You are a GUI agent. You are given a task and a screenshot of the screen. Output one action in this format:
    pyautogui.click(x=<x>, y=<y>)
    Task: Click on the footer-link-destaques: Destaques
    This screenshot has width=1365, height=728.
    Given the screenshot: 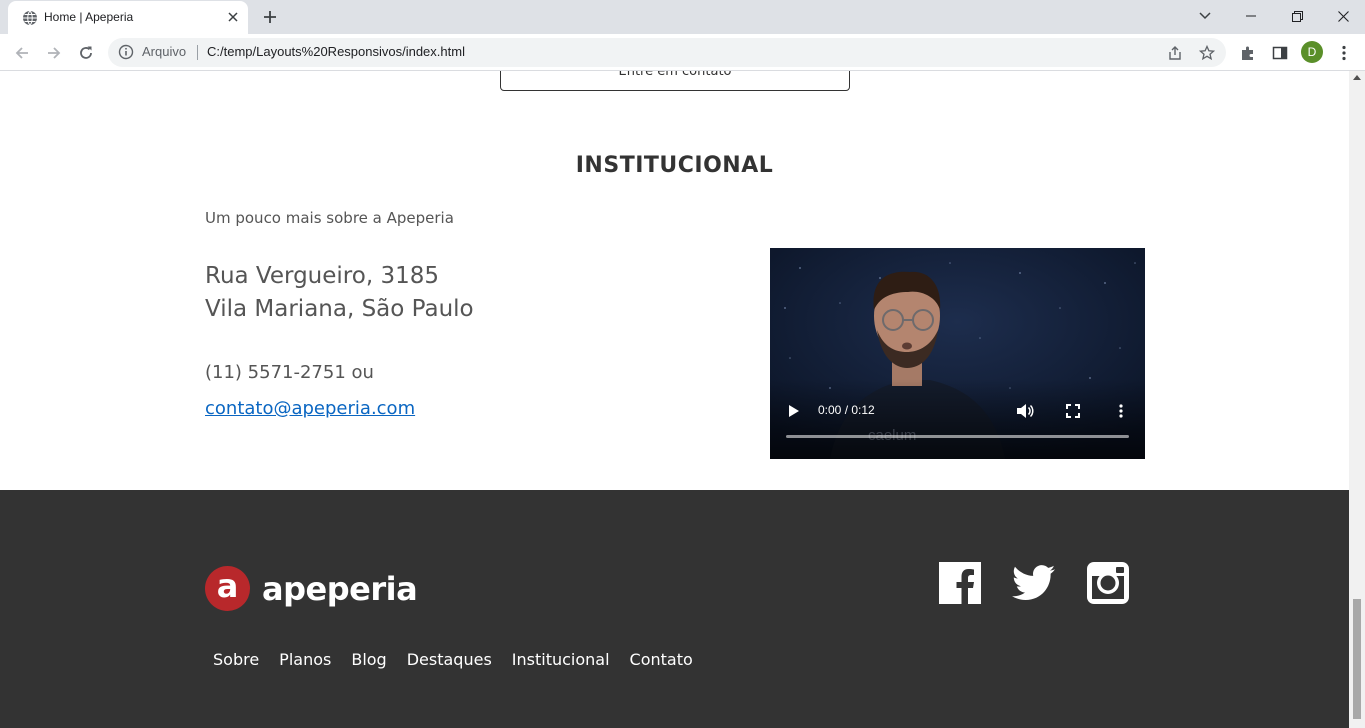 What is the action you would take?
    pyautogui.click(x=449, y=659)
    